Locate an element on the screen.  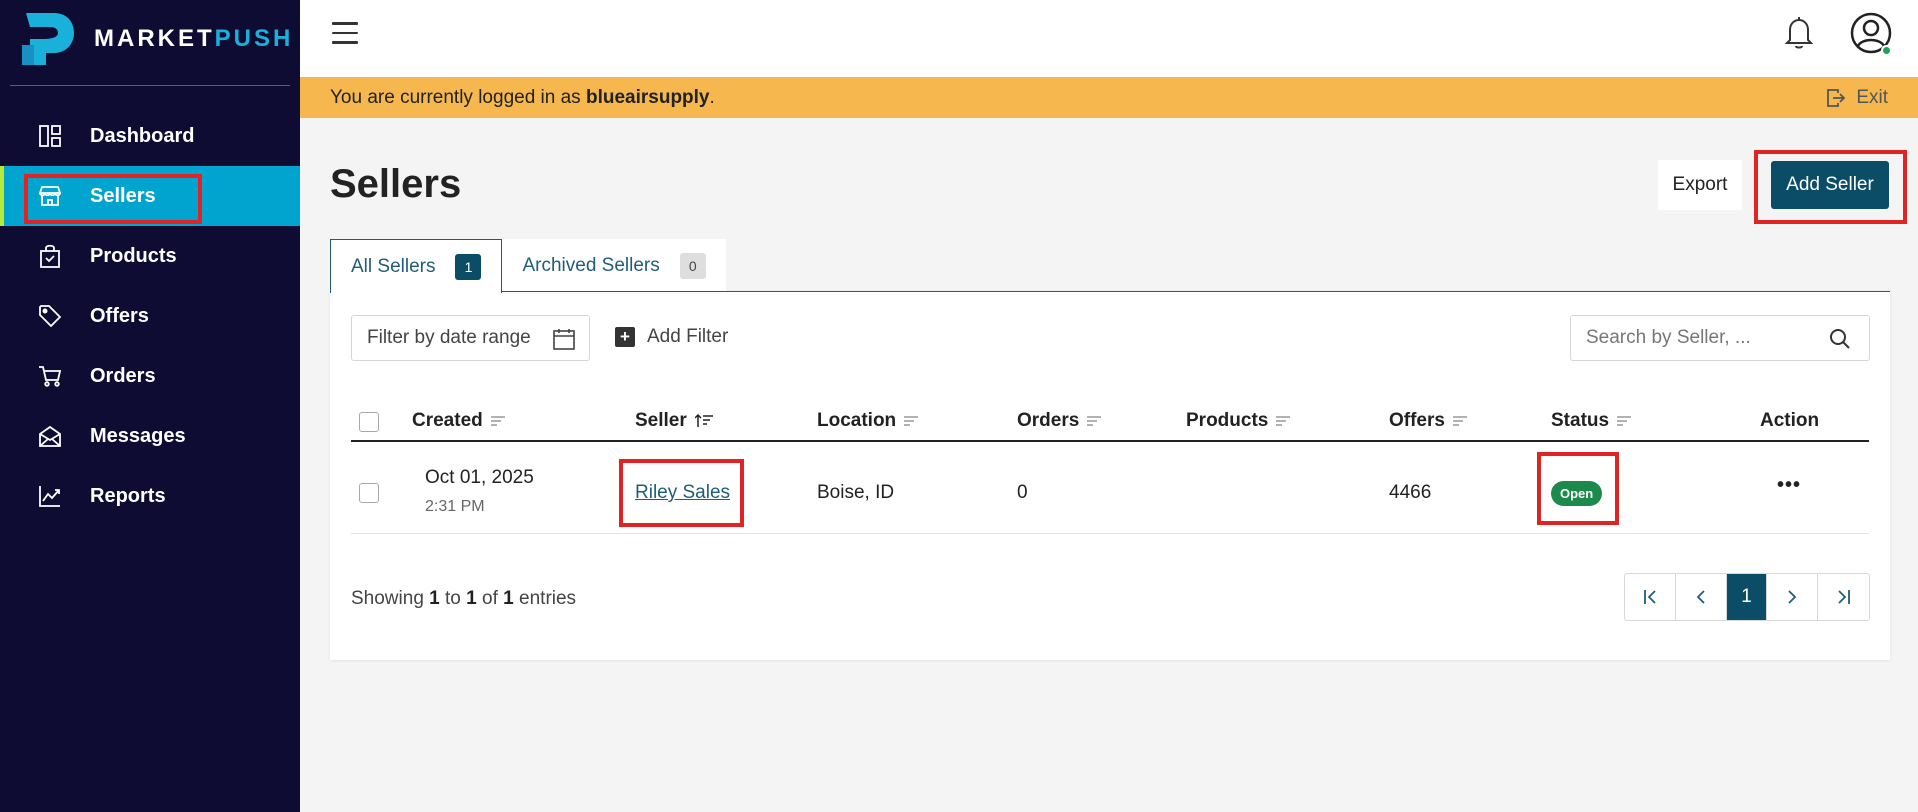
bag-icon is located at coordinates (50, 256).